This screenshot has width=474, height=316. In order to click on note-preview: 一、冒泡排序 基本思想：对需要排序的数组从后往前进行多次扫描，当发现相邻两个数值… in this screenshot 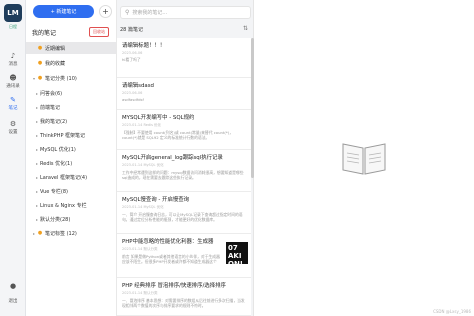, I will do `click(183, 303)`.